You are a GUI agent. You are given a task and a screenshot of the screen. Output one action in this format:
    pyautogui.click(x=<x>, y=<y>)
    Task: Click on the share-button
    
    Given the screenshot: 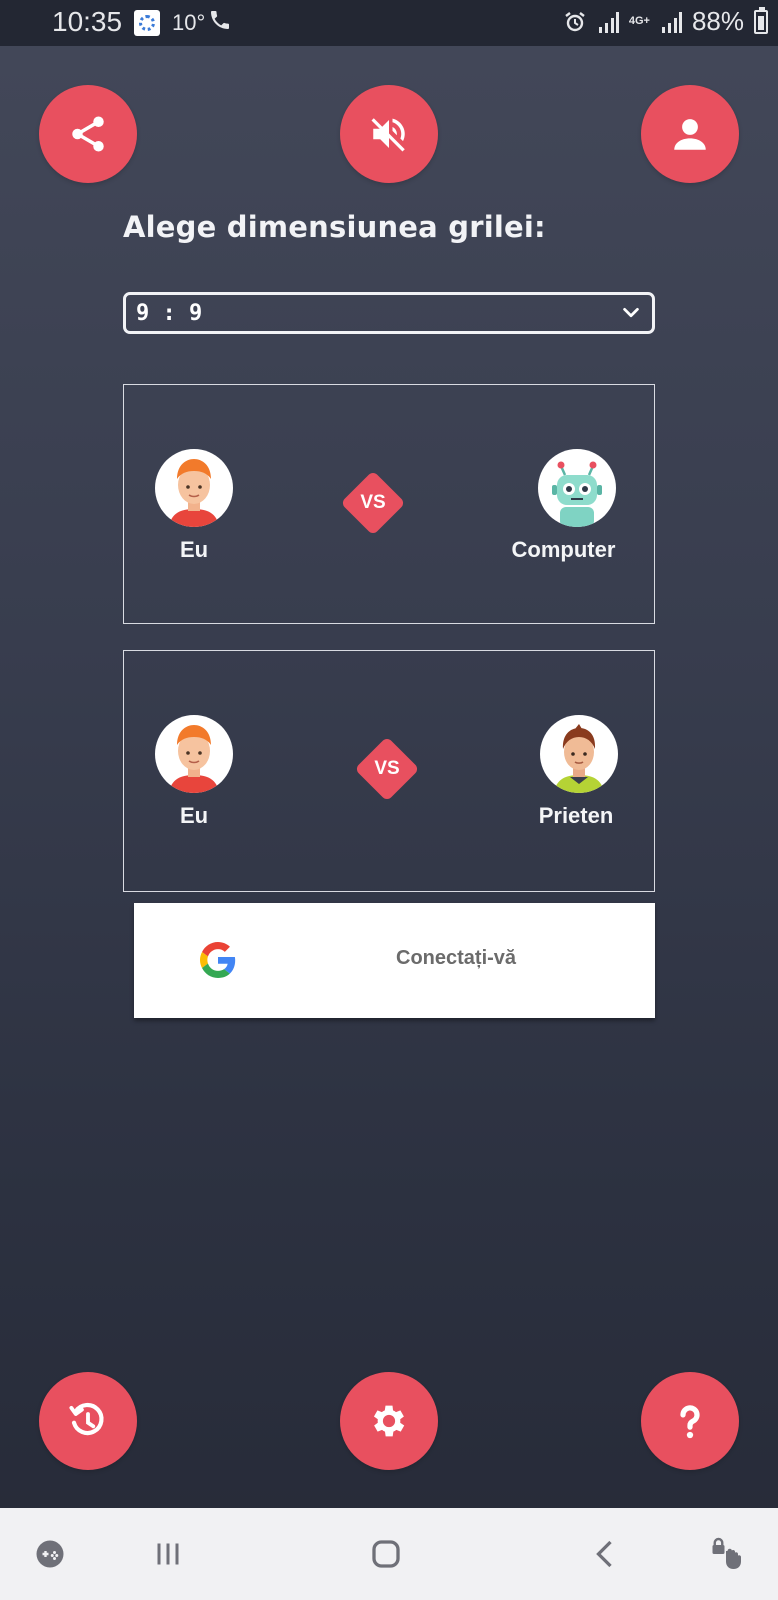 What is the action you would take?
    pyautogui.click(x=88, y=134)
    